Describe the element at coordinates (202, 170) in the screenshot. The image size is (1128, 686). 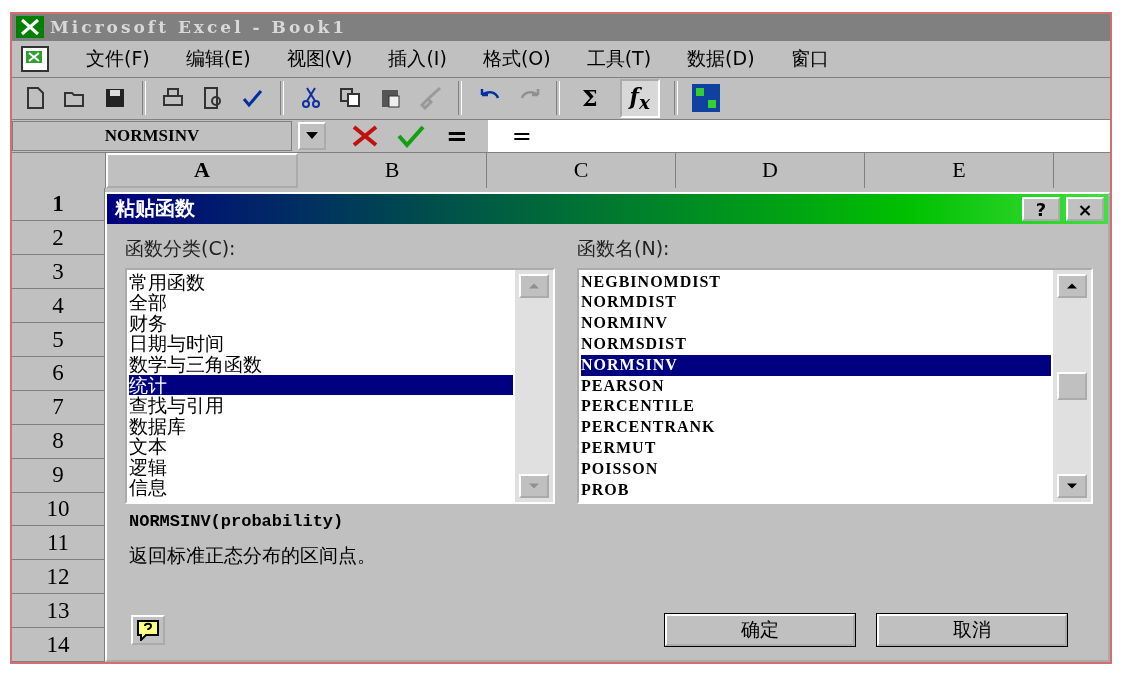
I see `column-header: A` at that location.